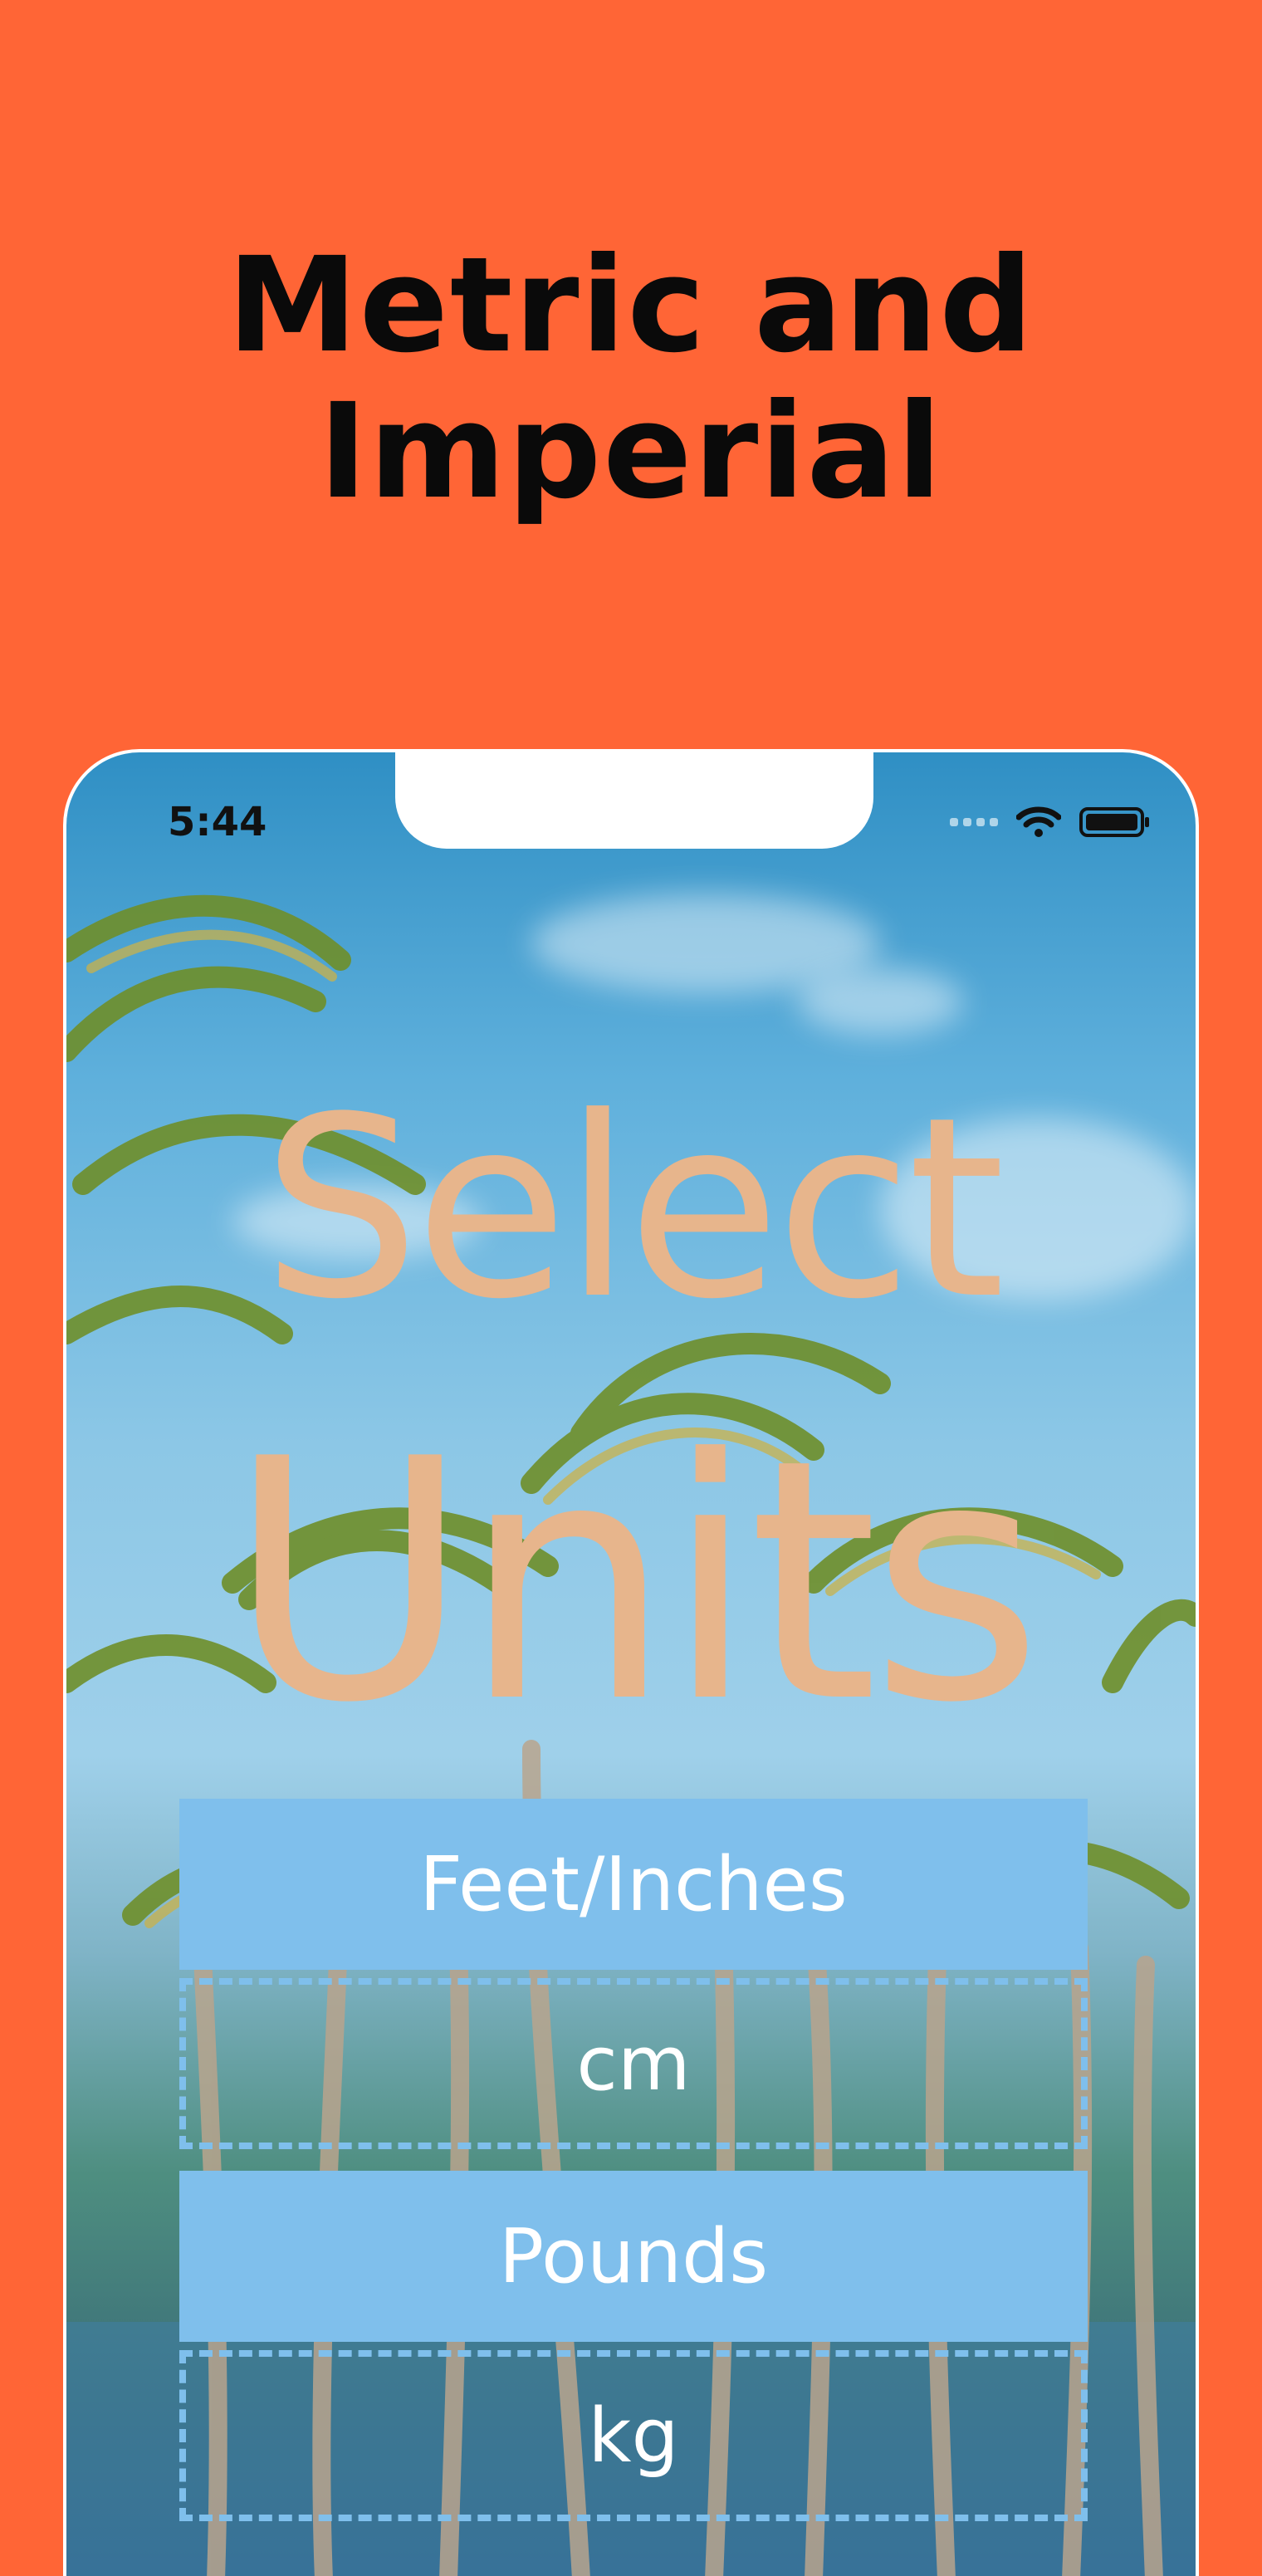 Image resolution: width=1262 pixels, height=2576 pixels. I want to click on cm-button: cm, so click(633, 2063).